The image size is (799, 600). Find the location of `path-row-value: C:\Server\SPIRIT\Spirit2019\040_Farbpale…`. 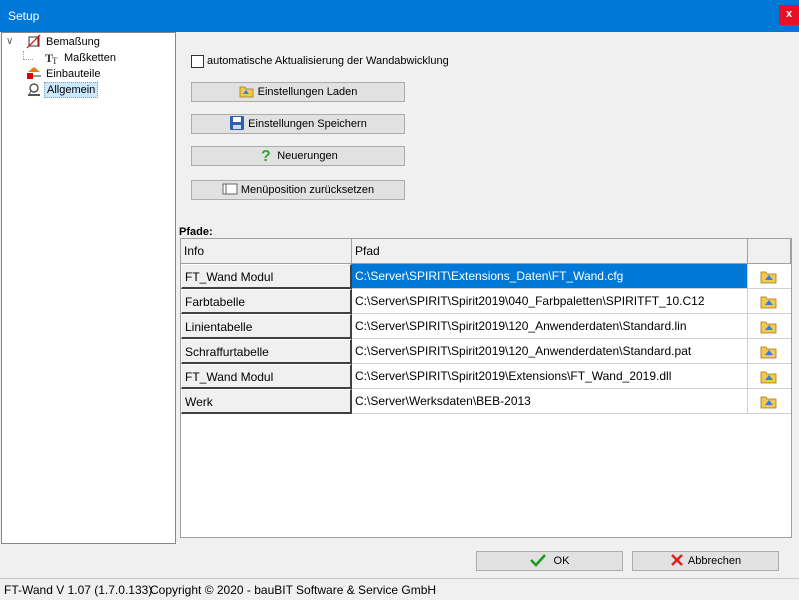

path-row-value: C:\Server\SPIRIT\Spirit2019\040_Farbpale… is located at coordinates (550, 301).